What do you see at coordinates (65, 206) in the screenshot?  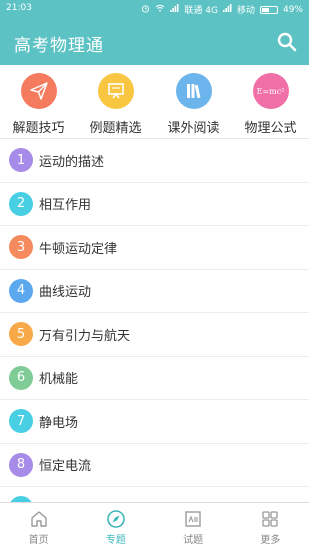 I see `chapter-title: 相互作用` at bounding box center [65, 206].